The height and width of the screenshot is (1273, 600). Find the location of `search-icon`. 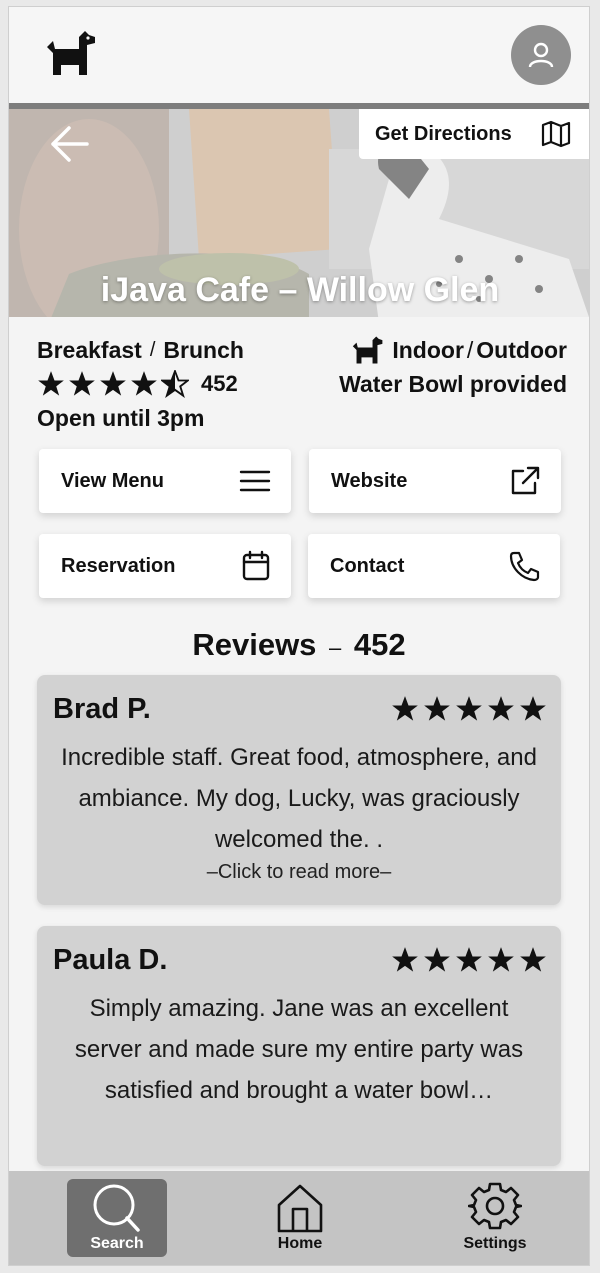

search-icon is located at coordinates (116, 1208).